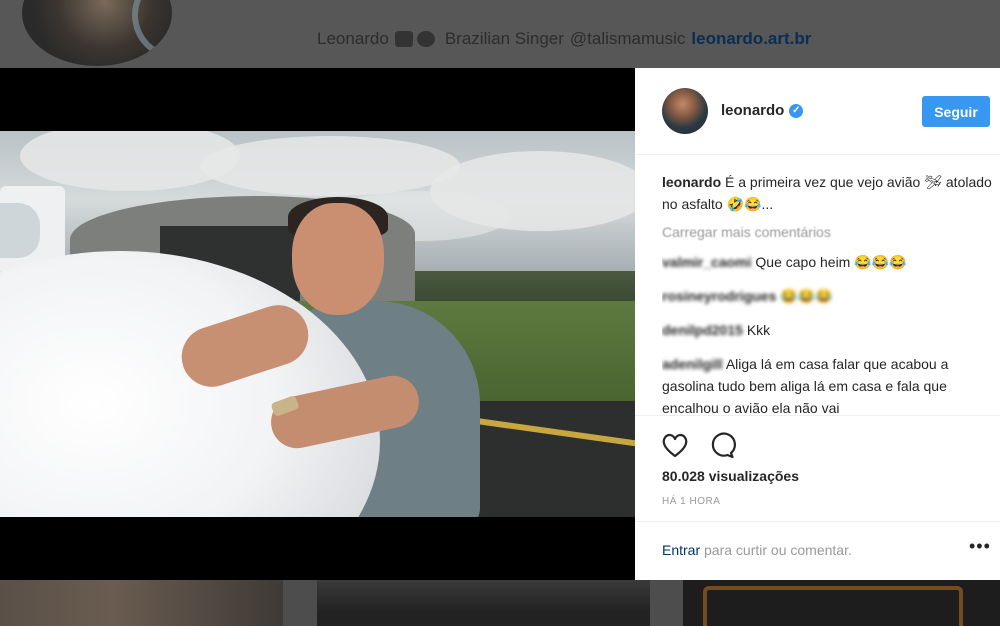 The height and width of the screenshot is (626, 1000). What do you see at coordinates (827, 232) in the screenshot?
I see `load-more-comments-link: Carregar mais comentários` at bounding box center [827, 232].